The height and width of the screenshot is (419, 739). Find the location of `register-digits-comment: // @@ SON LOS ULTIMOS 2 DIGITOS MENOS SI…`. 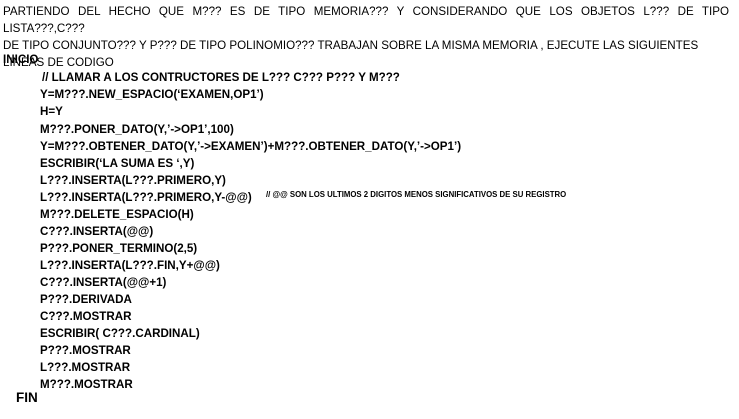

register-digits-comment: // @@ SON LOS ULTIMOS 2 DIGITOS MENOS SI… is located at coordinates (416, 194).